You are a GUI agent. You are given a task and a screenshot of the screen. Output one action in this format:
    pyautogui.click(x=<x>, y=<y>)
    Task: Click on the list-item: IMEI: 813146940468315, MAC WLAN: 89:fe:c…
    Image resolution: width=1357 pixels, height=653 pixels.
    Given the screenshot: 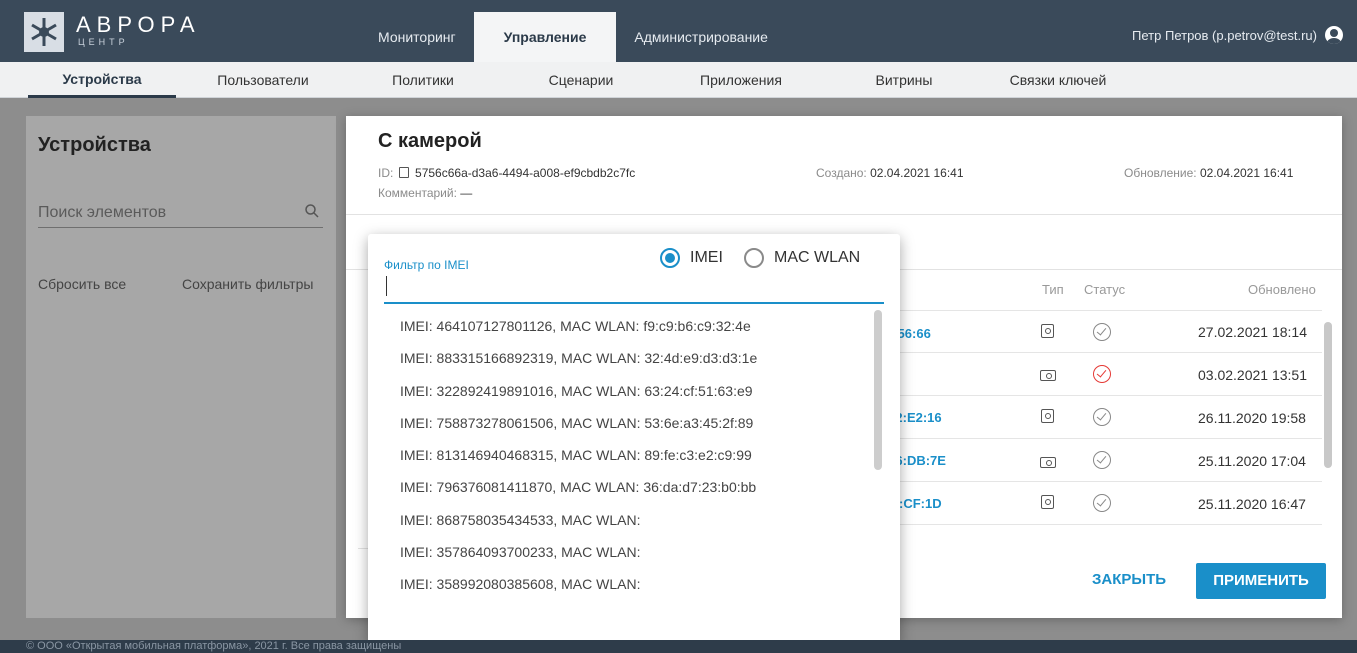 What is the action you would take?
    pyautogui.click(x=634, y=455)
    